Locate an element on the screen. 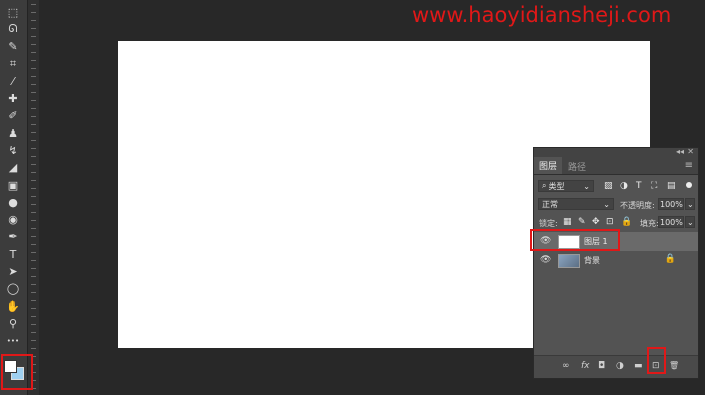 The image size is (705, 395). eyedropper-icon: ⁄ is located at coordinates (13, 81).